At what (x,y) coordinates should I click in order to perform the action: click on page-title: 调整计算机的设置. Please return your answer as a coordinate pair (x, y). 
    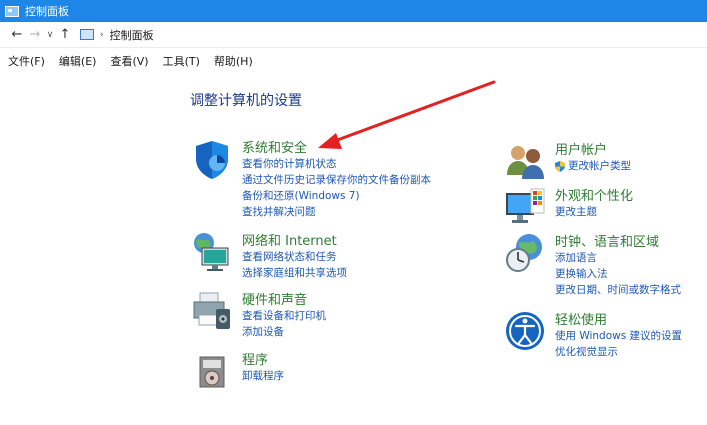
    Looking at the image, I should click on (246, 101).